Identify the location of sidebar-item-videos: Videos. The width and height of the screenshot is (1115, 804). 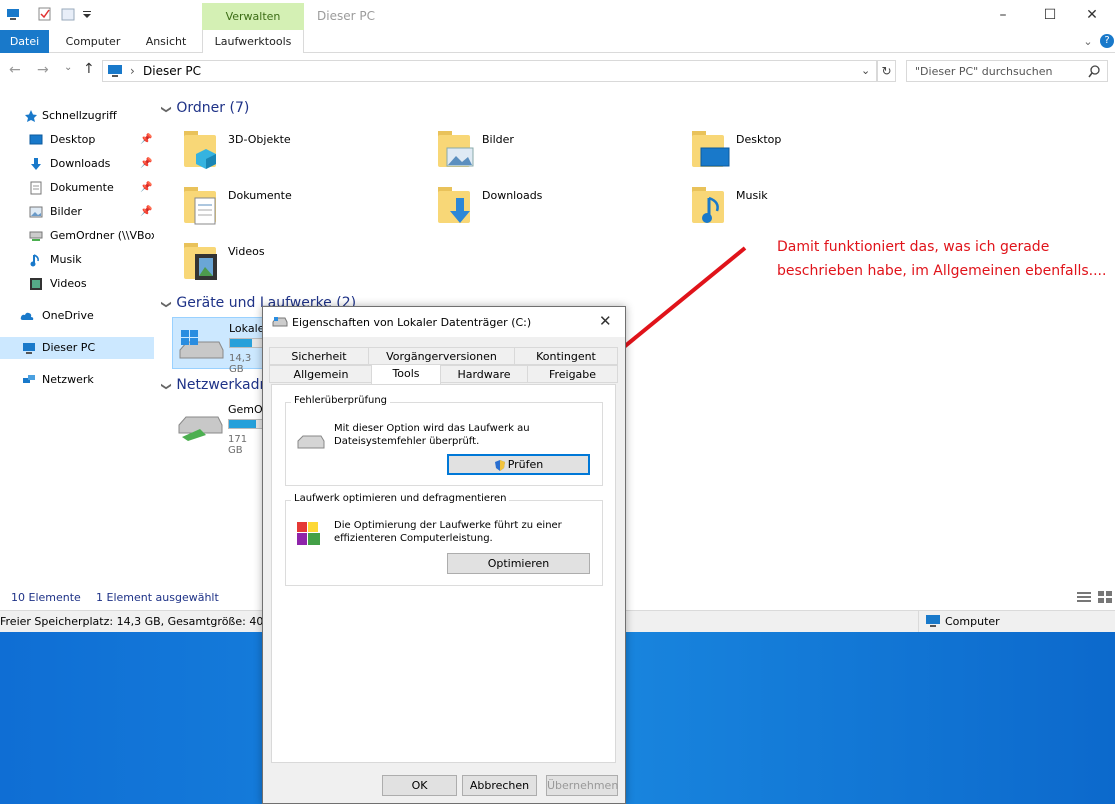
(77, 284).